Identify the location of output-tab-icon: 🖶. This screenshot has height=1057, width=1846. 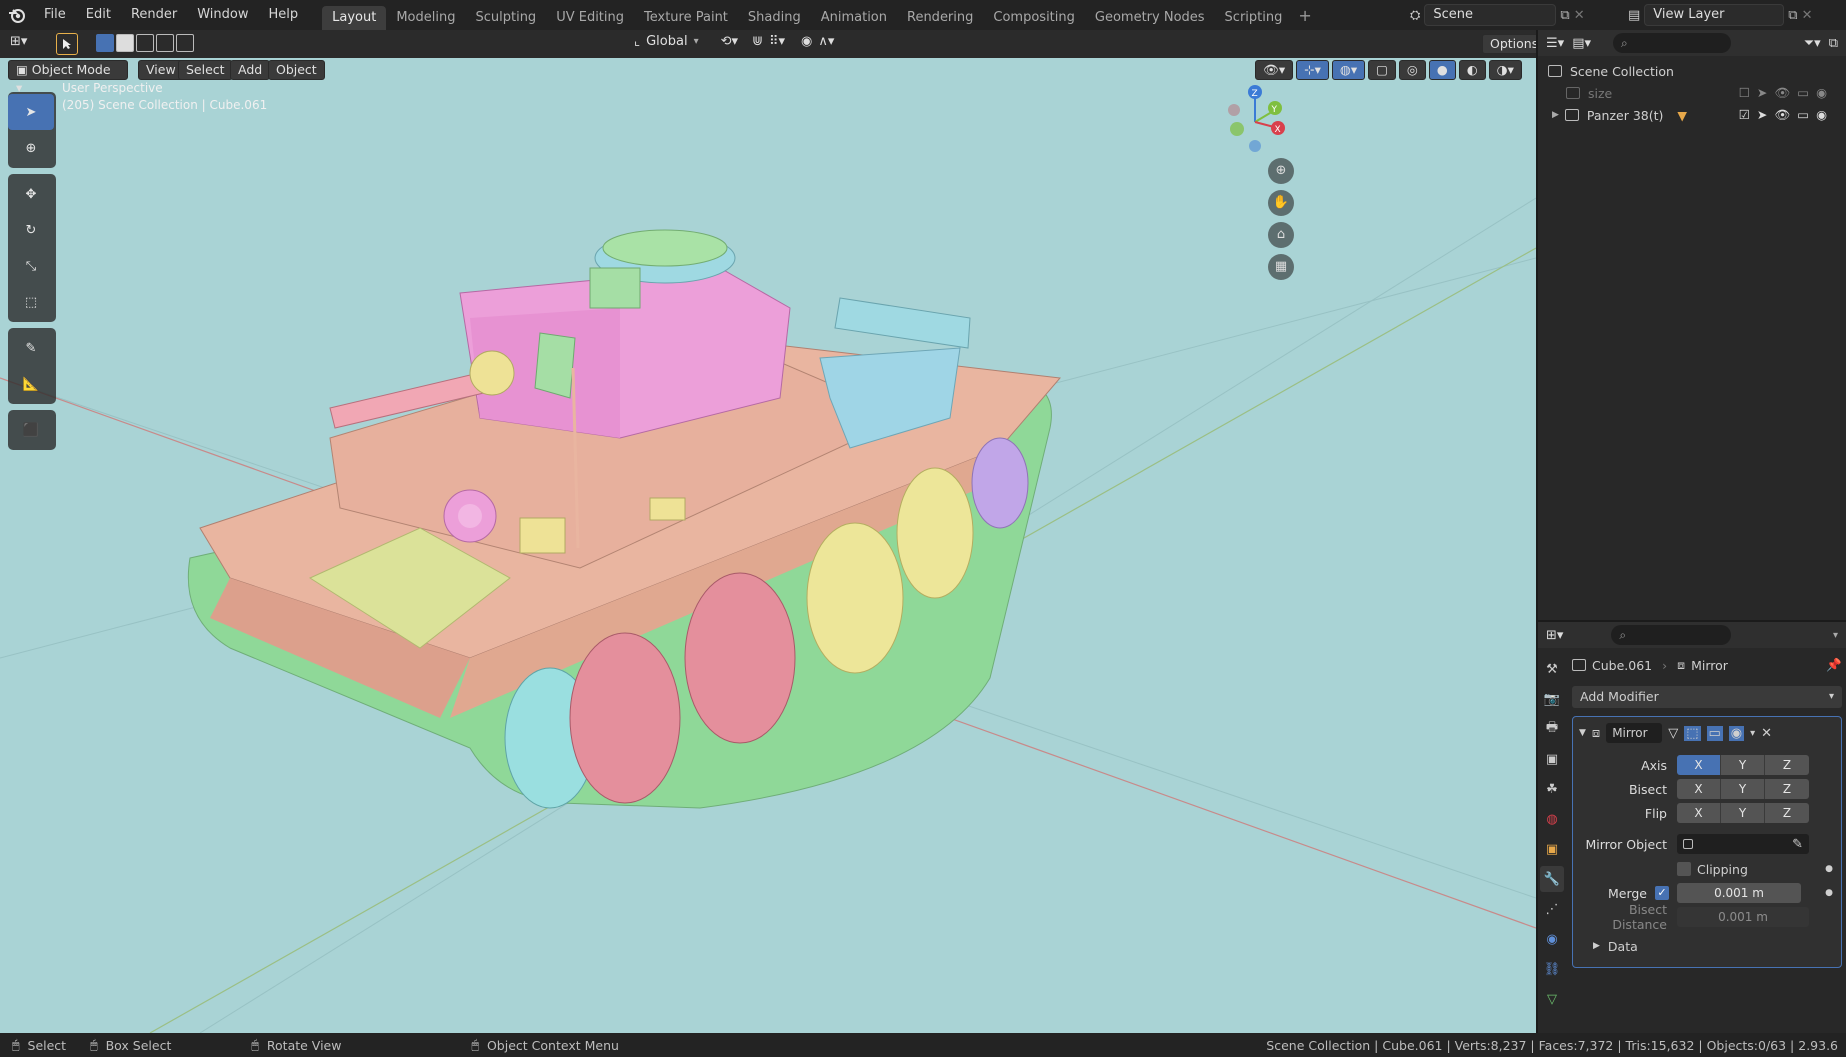
(1552, 729).